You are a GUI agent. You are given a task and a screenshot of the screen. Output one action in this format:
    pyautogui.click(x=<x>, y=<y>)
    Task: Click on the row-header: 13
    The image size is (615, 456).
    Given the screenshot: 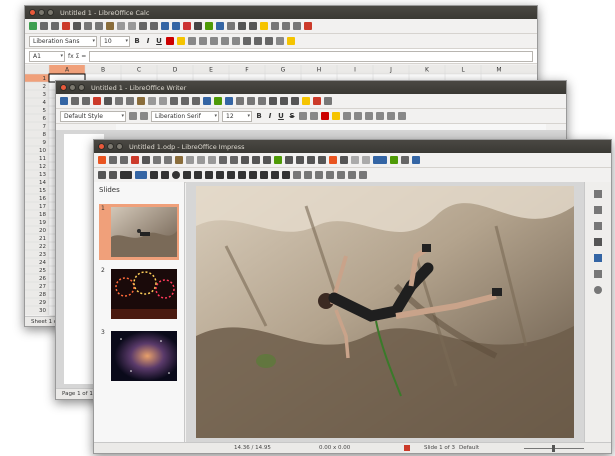 What is the action you would take?
    pyautogui.click(x=42, y=175)
    